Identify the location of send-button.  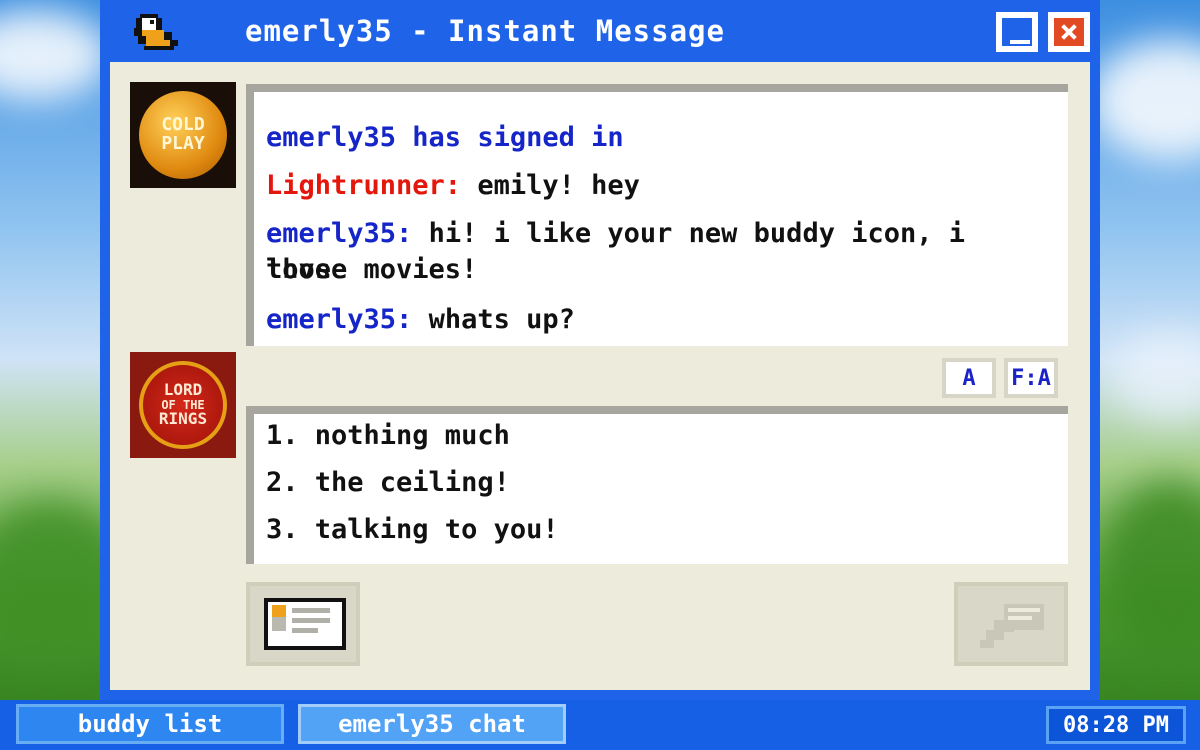
(1011, 624).